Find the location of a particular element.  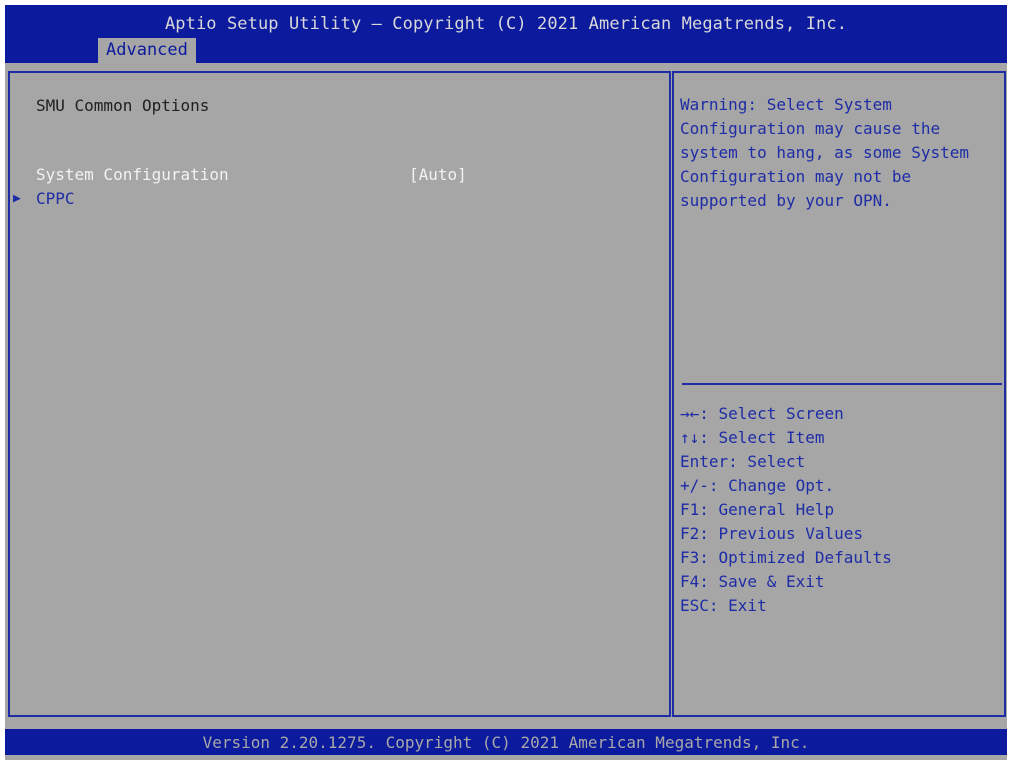

key-hint-select-item: ↑↓: Select Item is located at coordinates (752, 437).